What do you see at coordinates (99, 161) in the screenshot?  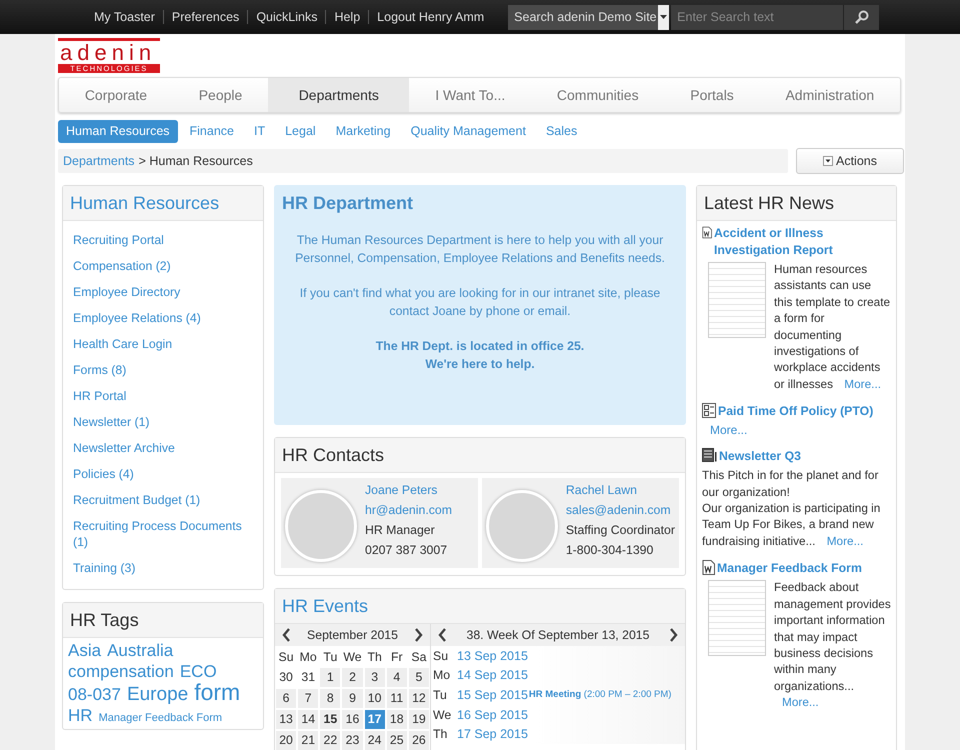 I see `breadcrumb-link: Departments` at bounding box center [99, 161].